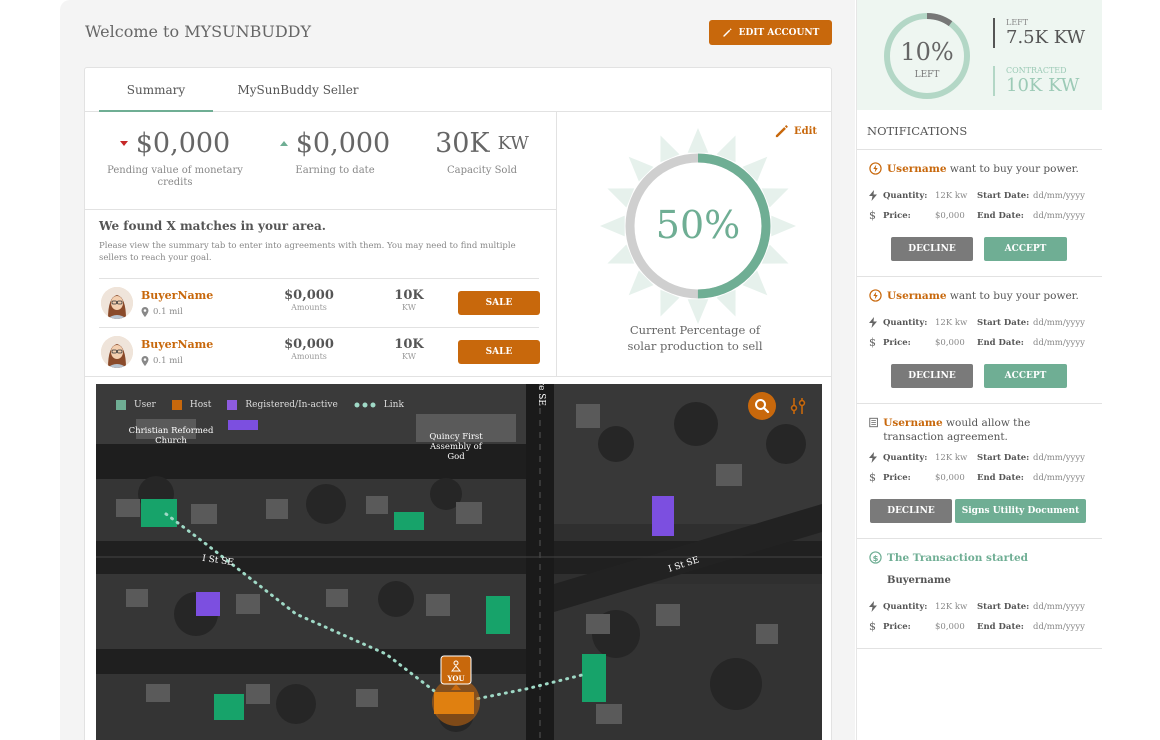 The image size is (1160, 740). I want to click on buyer-distance: 0.1 mil, so click(162, 361).